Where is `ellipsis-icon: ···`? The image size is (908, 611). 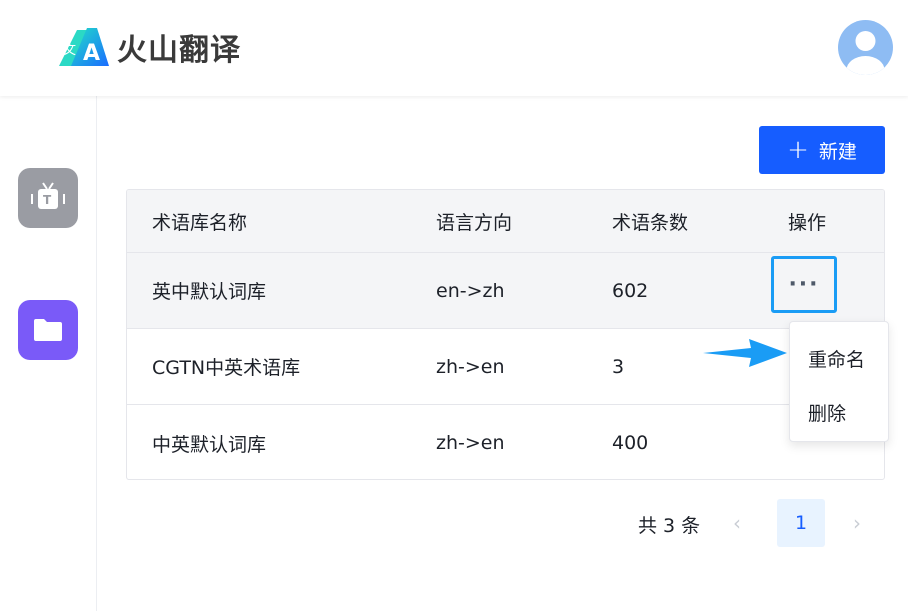
ellipsis-icon: ··· is located at coordinates (804, 284).